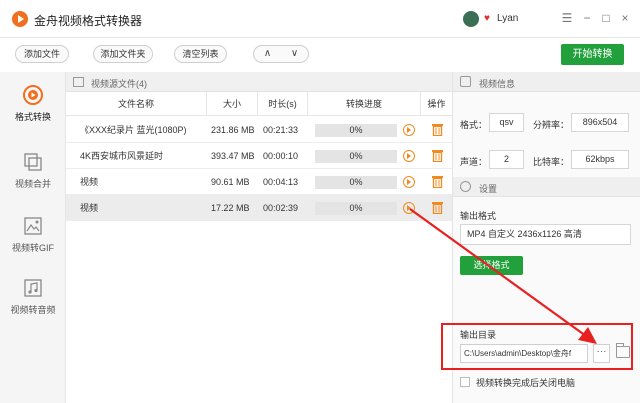 The width and height of the screenshot is (640, 403). Describe the element at coordinates (551, 162) in the screenshot. I see `bitrate-label: 比特率：` at that location.